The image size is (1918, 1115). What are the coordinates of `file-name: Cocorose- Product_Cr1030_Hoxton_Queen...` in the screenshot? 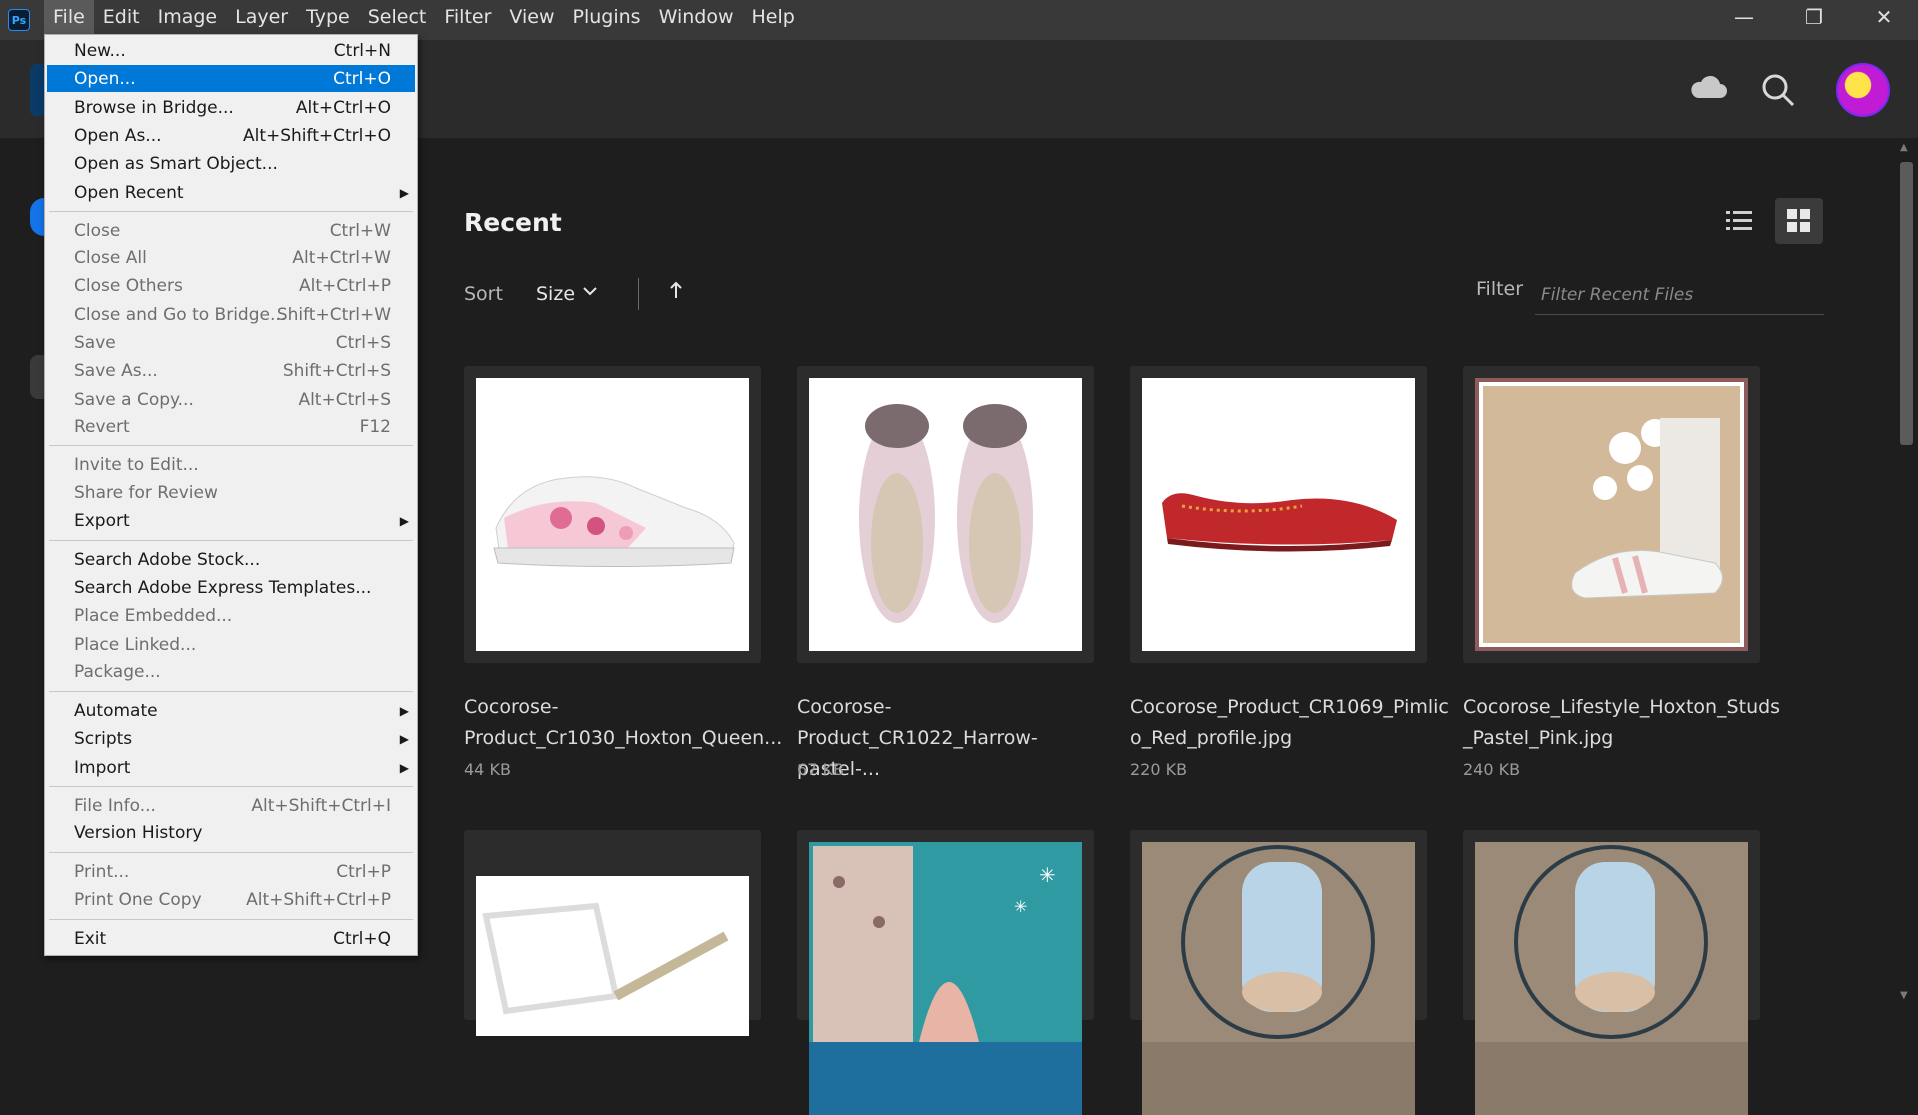 It's located at (623, 723).